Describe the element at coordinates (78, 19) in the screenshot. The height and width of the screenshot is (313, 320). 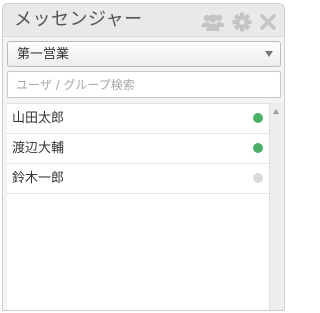
I see `panel-title: メッセンジャー` at that location.